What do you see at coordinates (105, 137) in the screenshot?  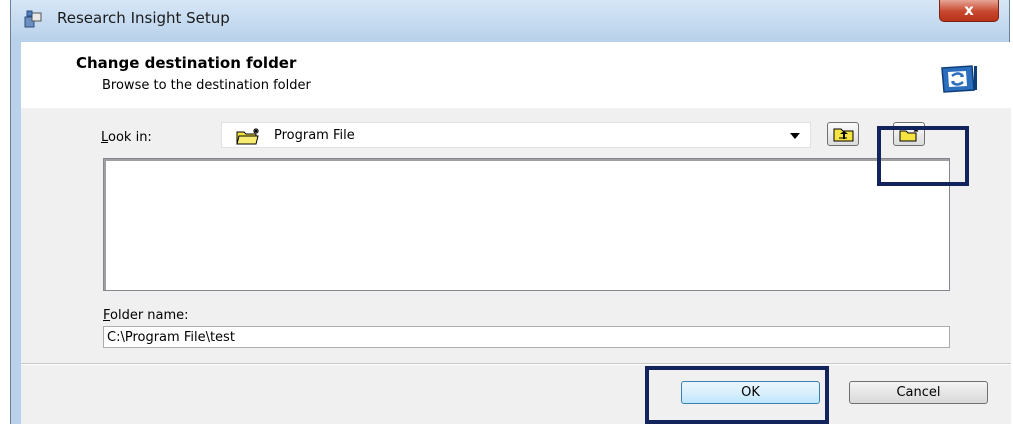 I see `look-in-accelerator: L` at bounding box center [105, 137].